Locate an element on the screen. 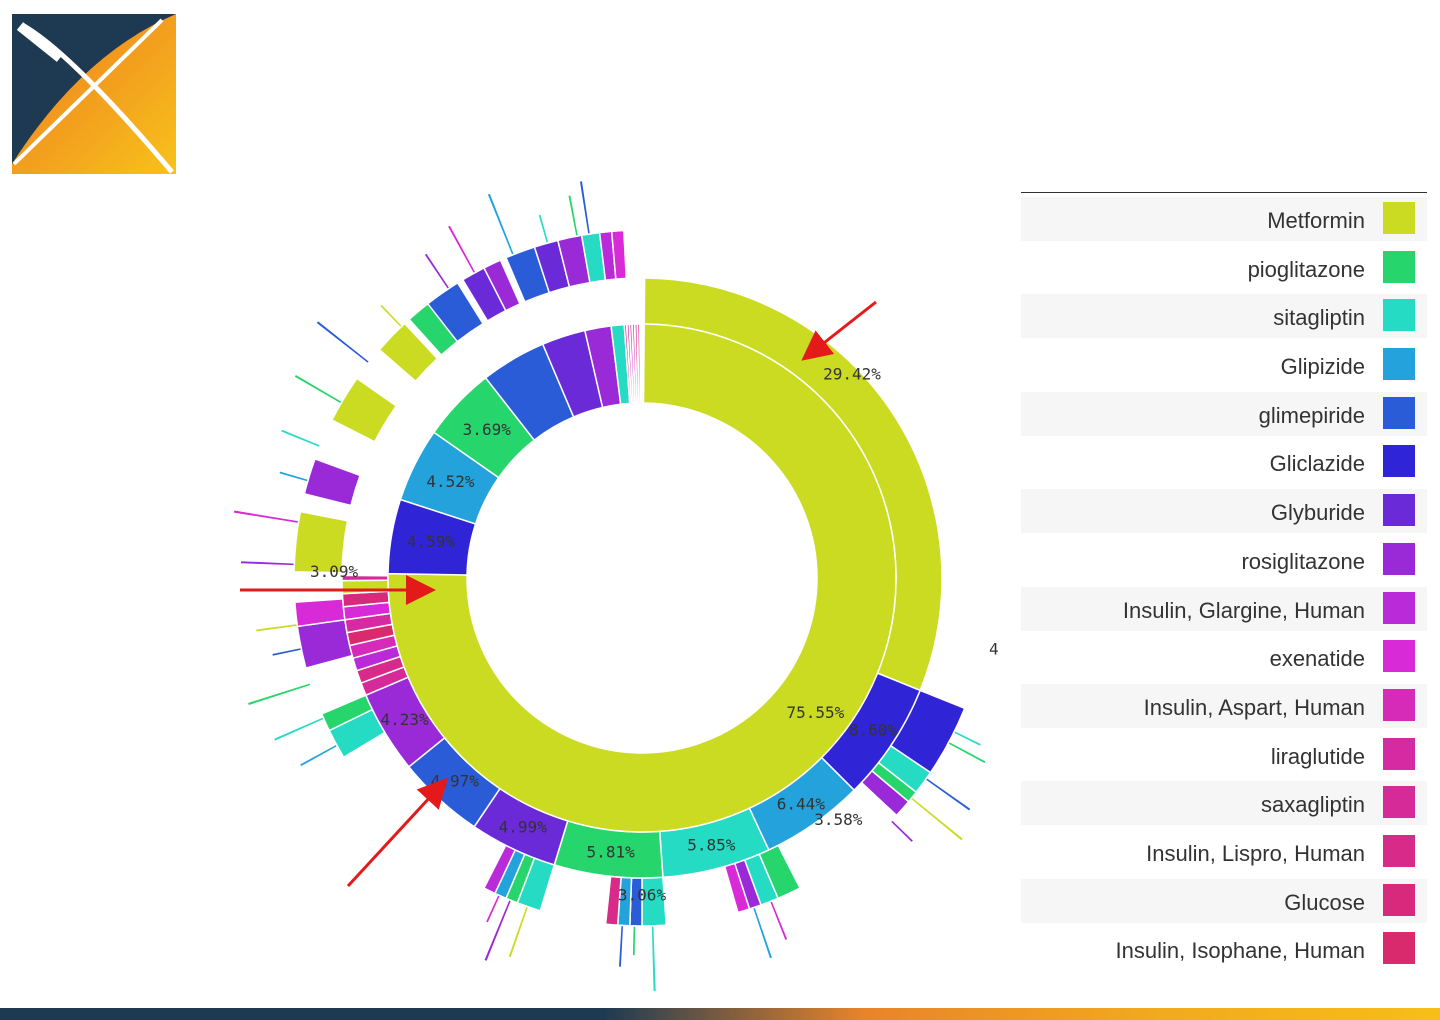 The image size is (1440, 1020). legend-item: Glucose is located at coordinates (1224, 900).